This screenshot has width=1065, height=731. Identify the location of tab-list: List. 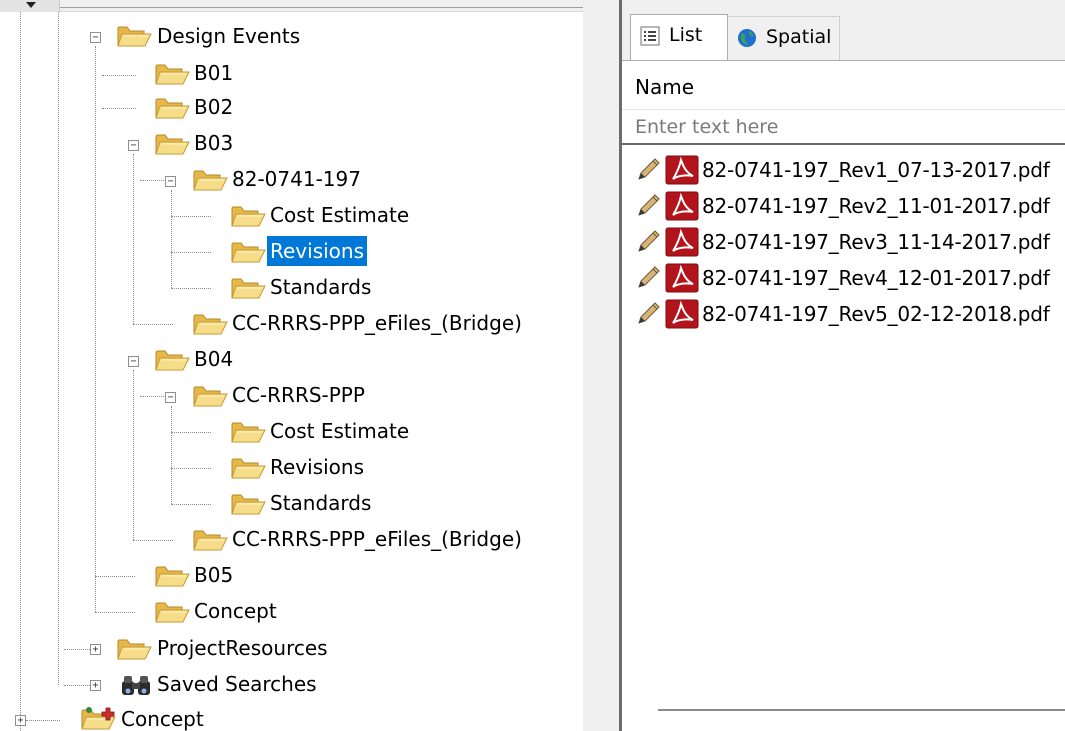
(679, 37).